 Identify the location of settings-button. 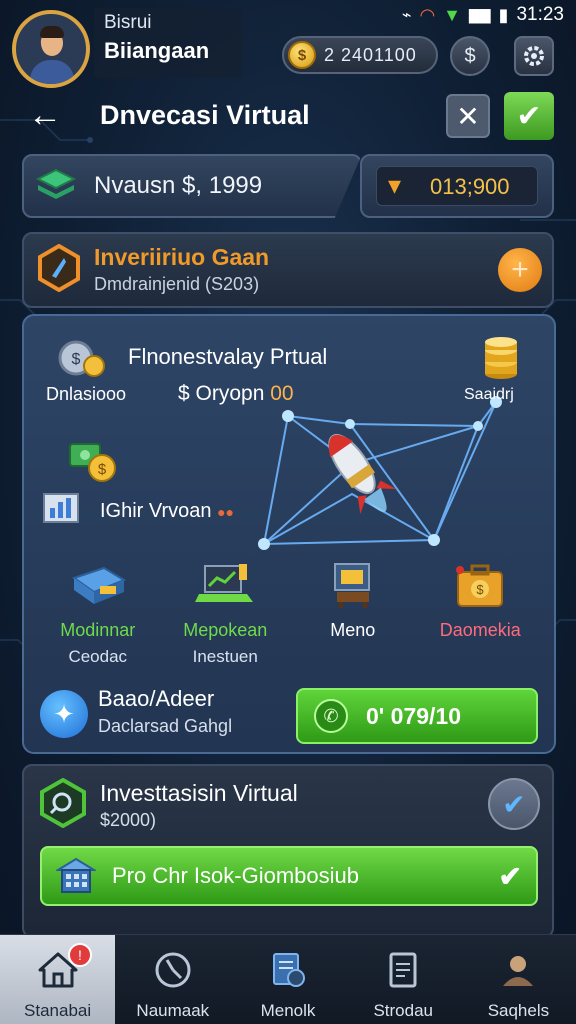
(534, 56).